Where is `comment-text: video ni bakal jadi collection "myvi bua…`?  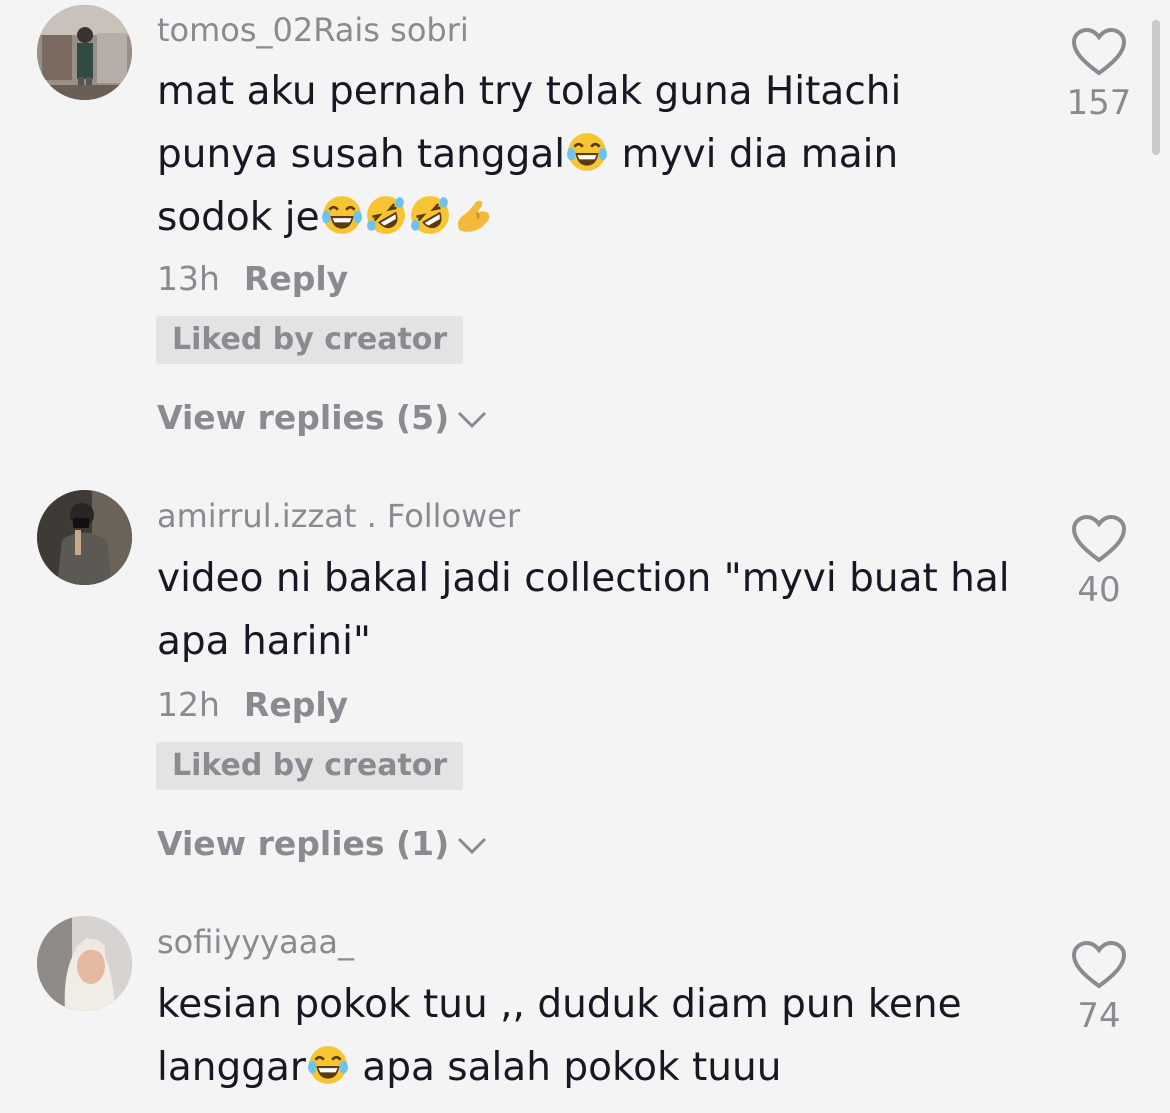
comment-text: video ni bakal jadi collection "myvi bua… is located at coordinates (592, 610).